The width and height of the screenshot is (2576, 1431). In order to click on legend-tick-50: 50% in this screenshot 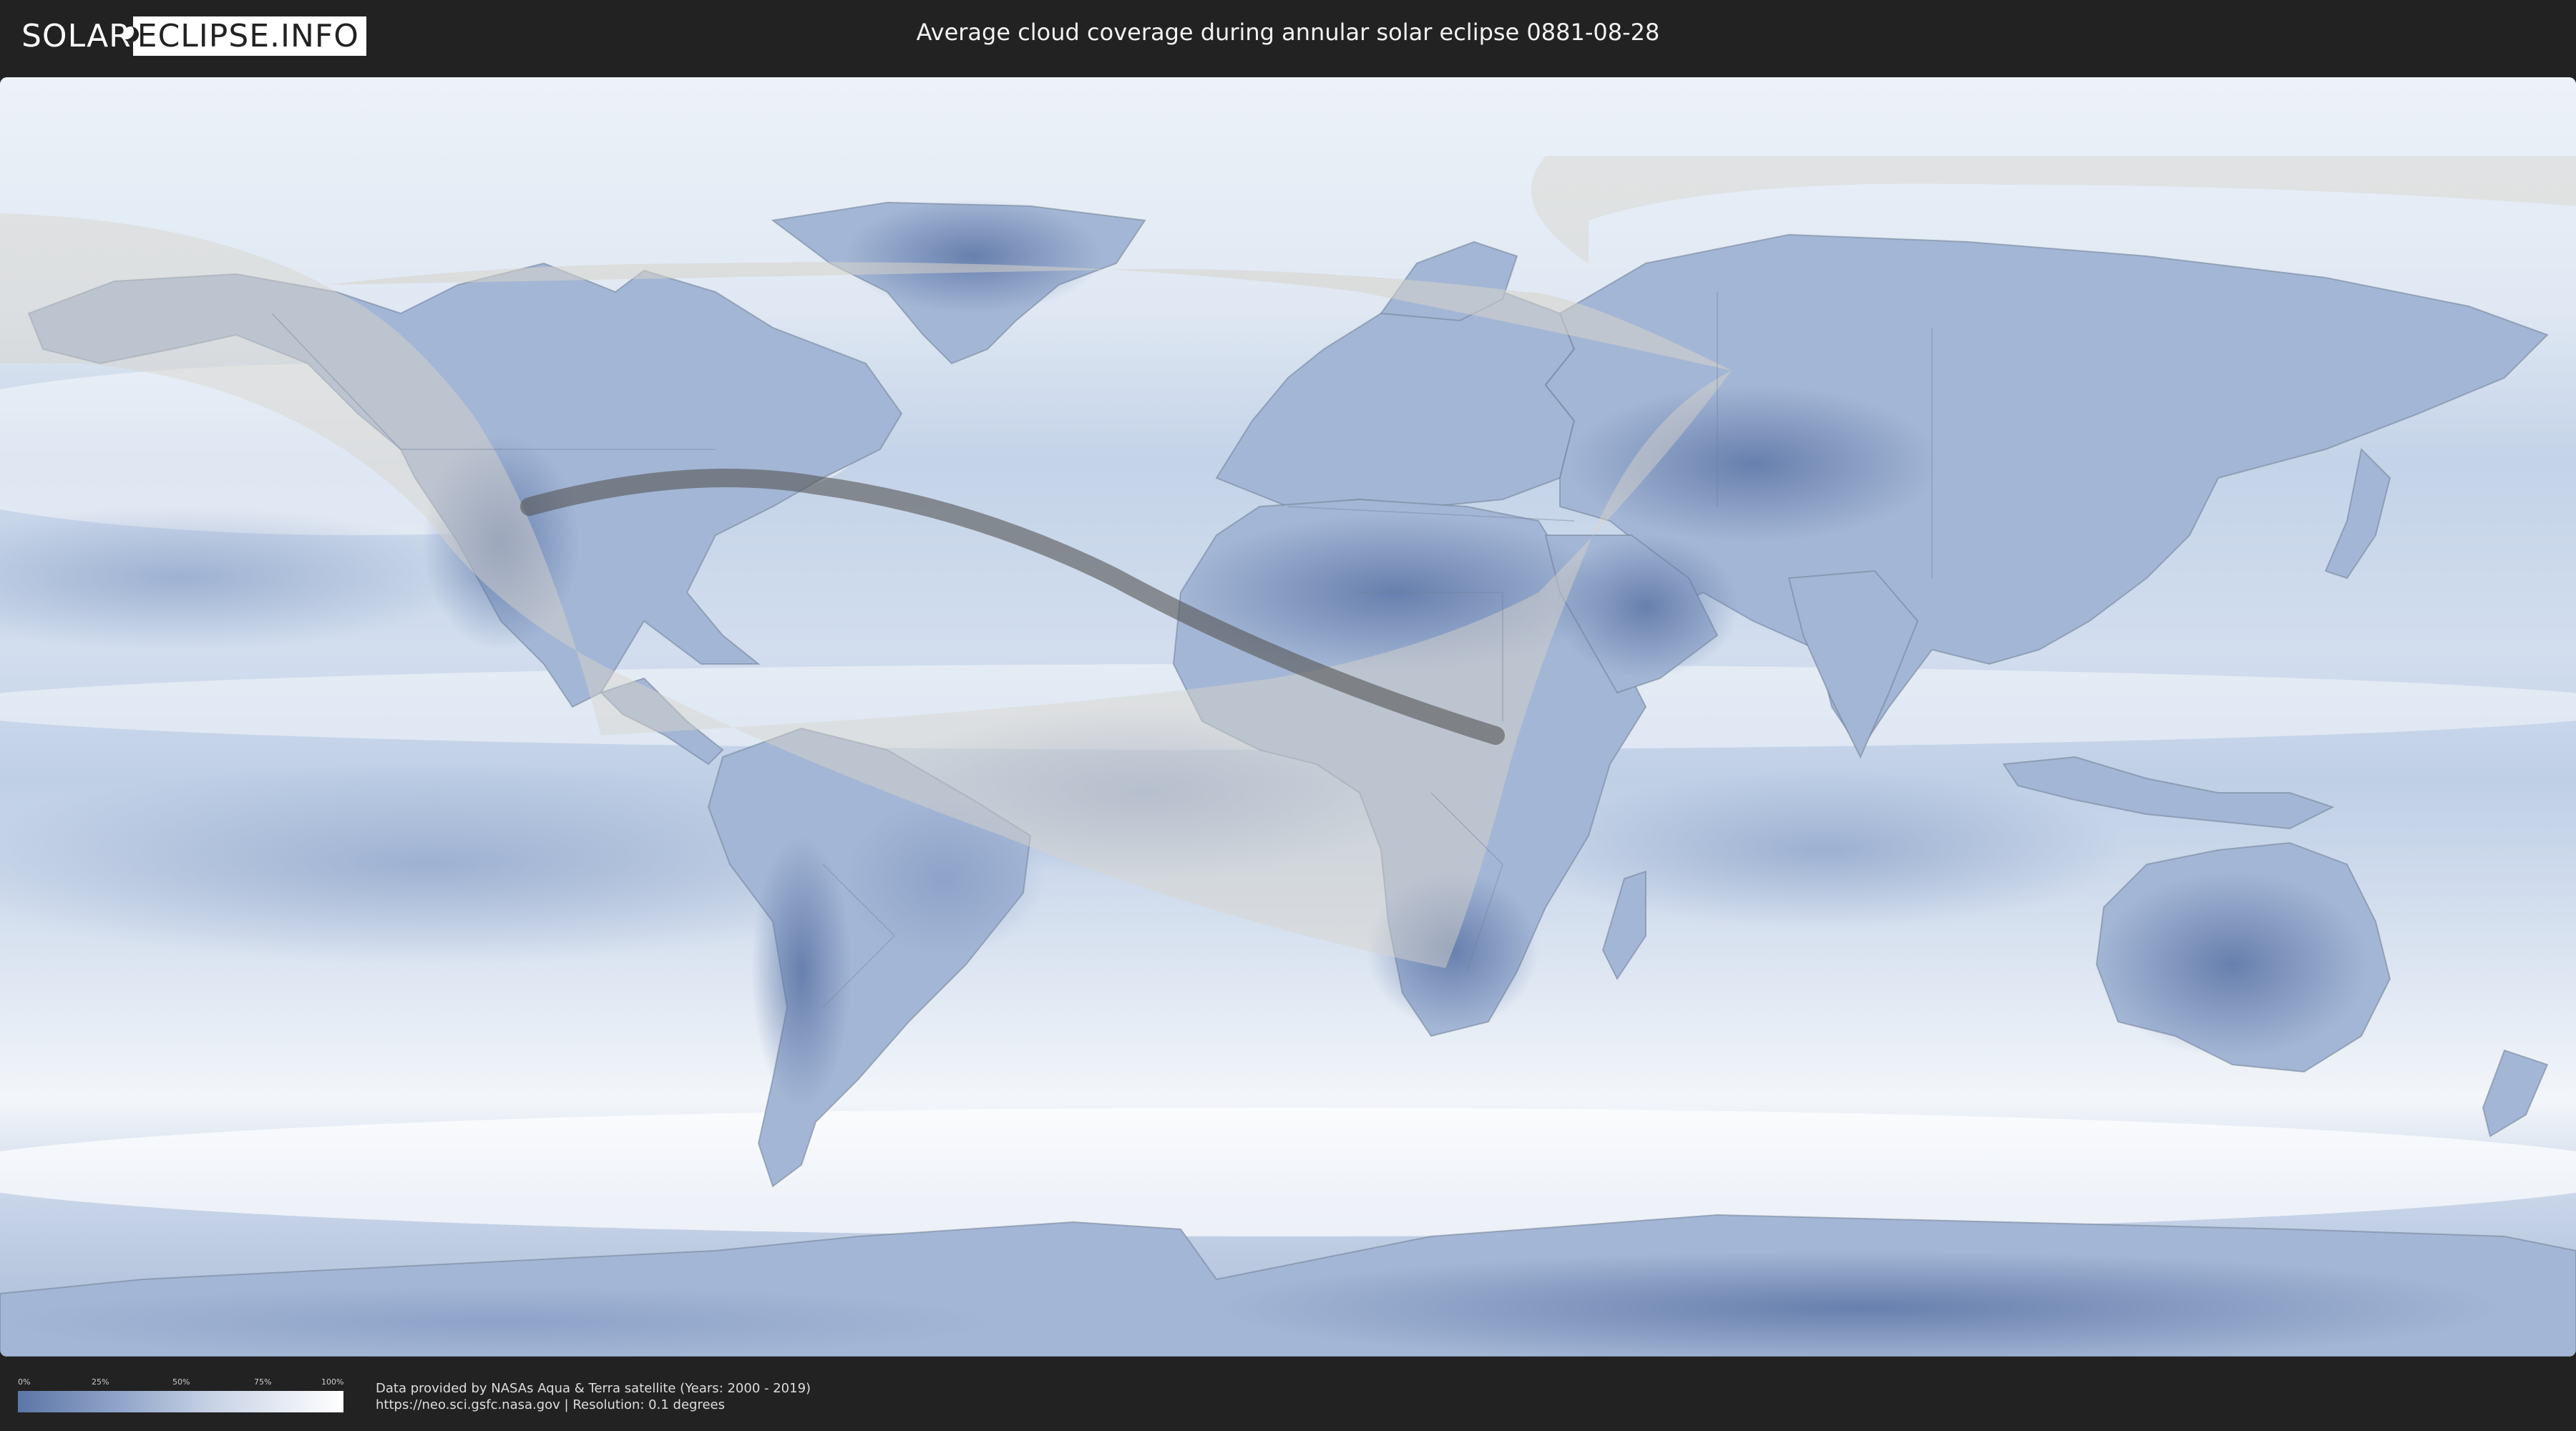, I will do `click(181, 1382)`.